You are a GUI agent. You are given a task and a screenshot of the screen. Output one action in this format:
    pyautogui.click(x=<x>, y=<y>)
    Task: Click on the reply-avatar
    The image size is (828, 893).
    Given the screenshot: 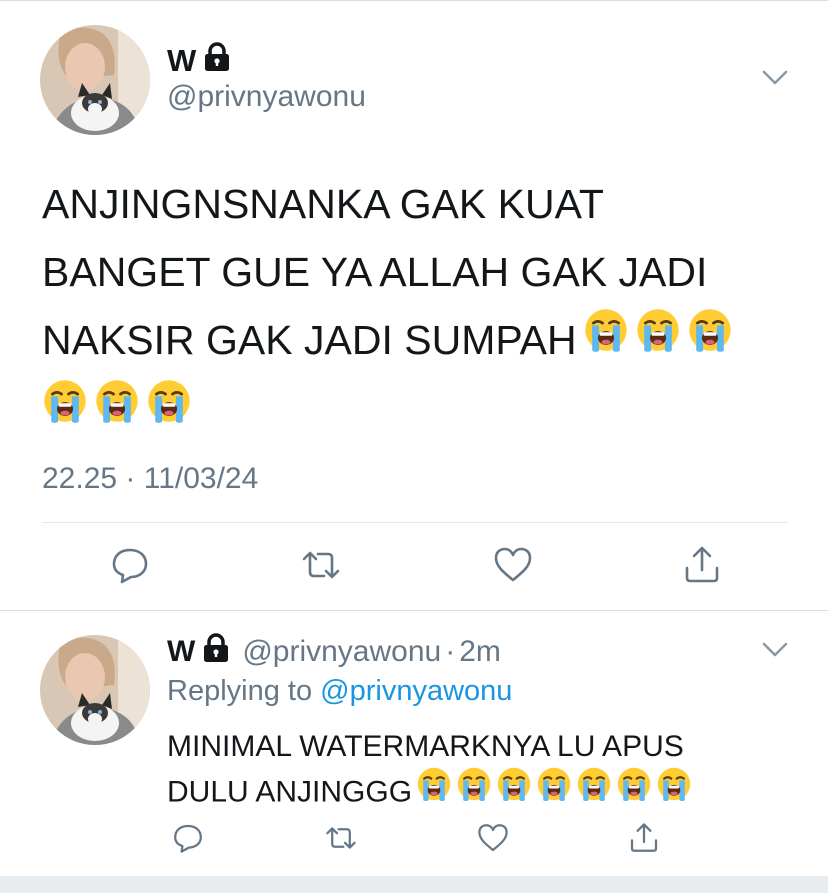 What is the action you would take?
    pyautogui.click(x=95, y=690)
    